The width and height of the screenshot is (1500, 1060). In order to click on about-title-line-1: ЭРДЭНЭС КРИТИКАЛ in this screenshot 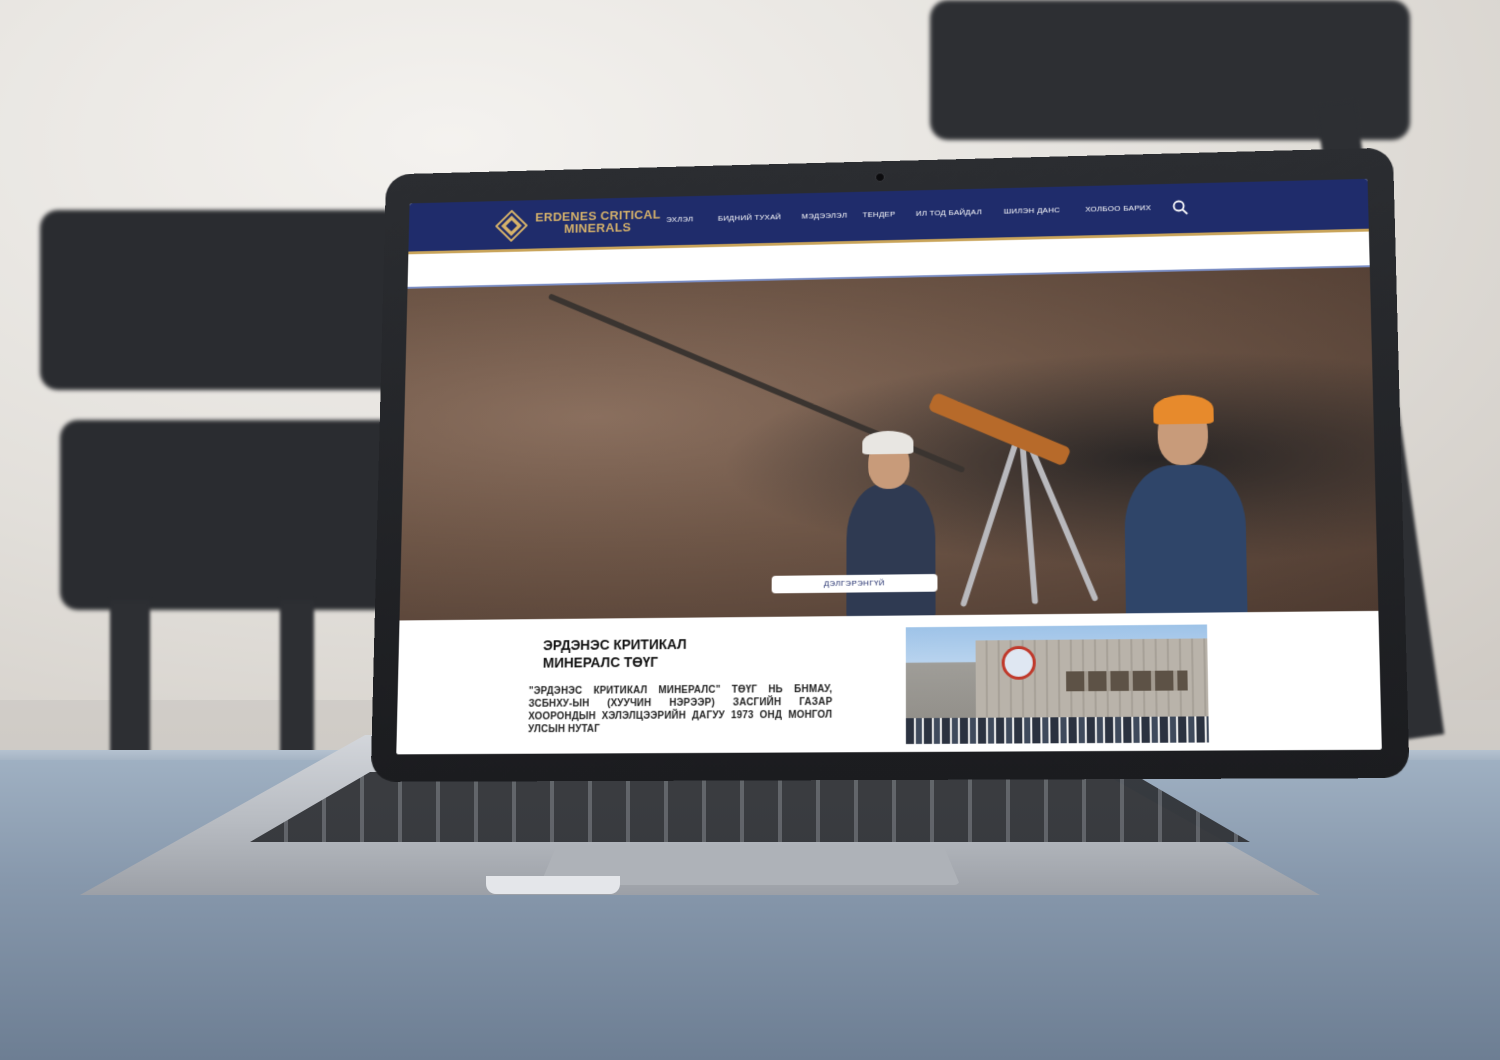, I will do `click(614, 645)`.